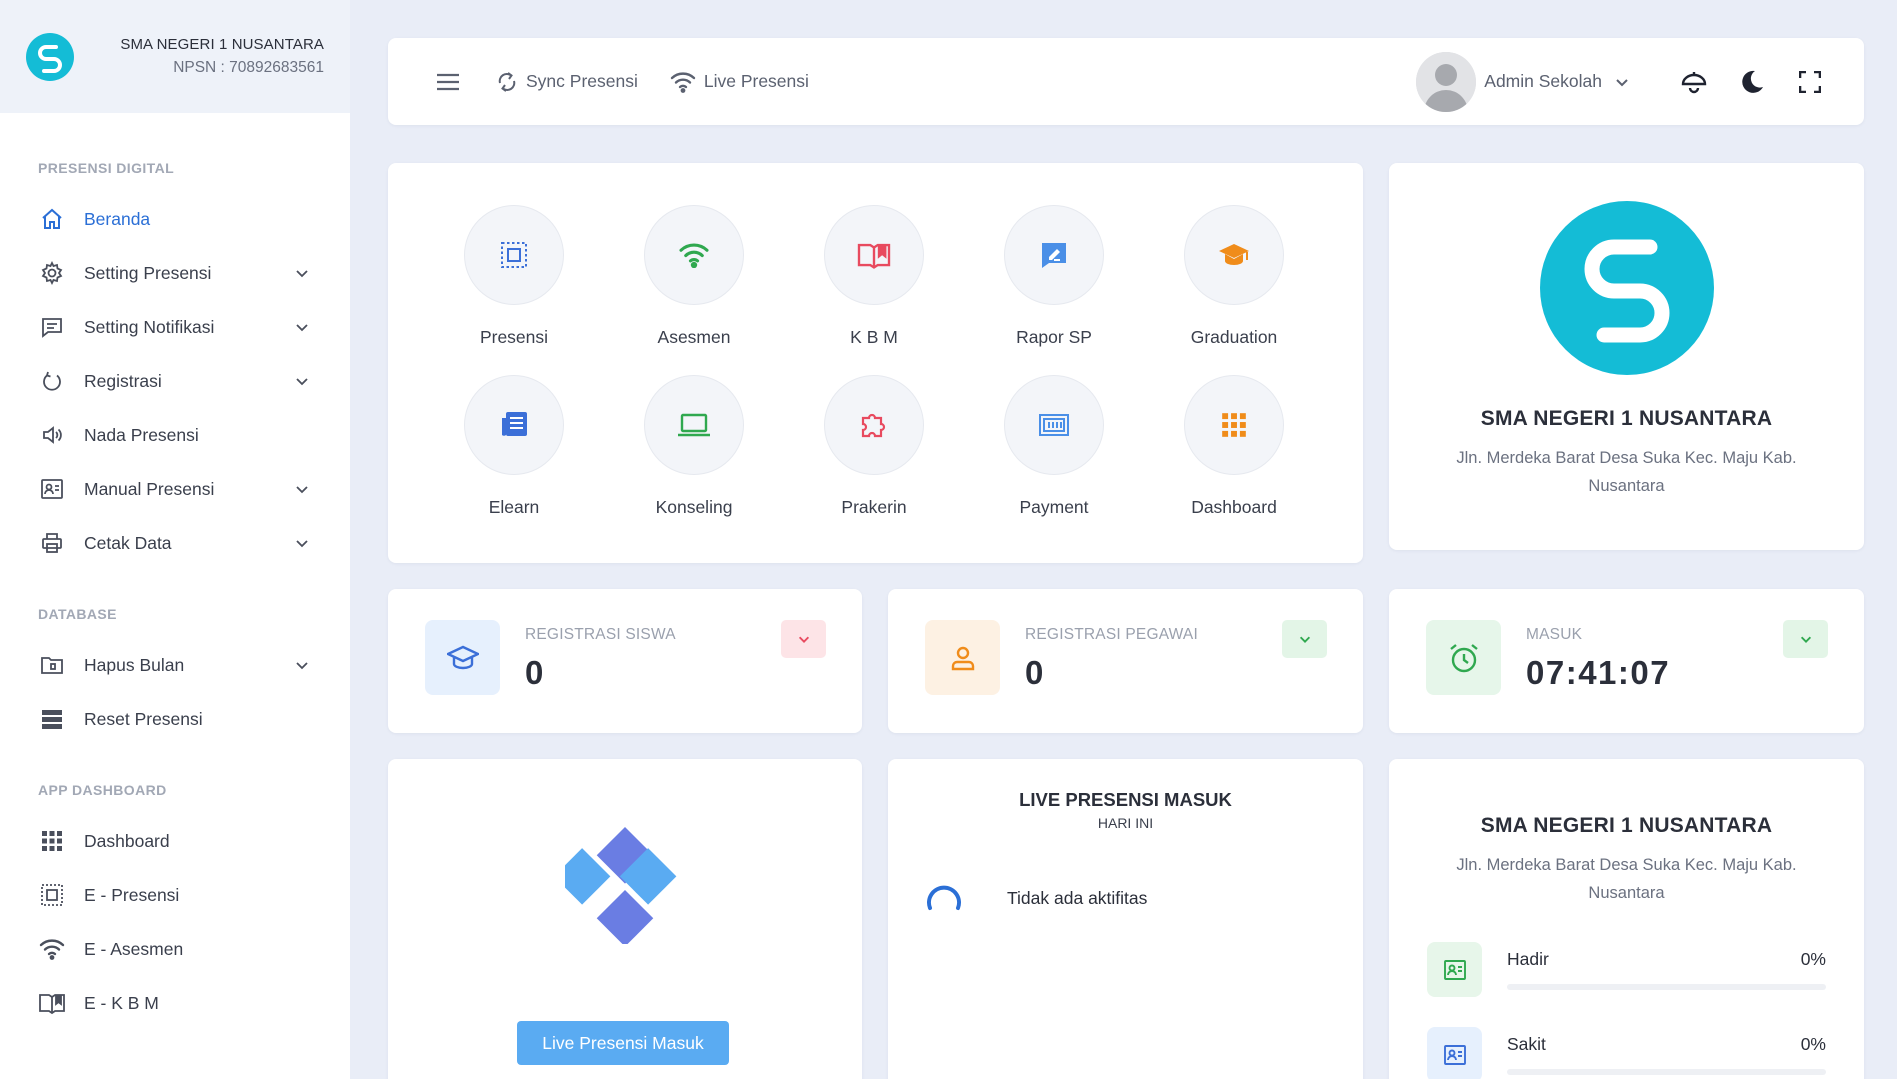  What do you see at coordinates (52, 543) in the screenshot?
I see `printer-icon` at bounding box center [52, 543].